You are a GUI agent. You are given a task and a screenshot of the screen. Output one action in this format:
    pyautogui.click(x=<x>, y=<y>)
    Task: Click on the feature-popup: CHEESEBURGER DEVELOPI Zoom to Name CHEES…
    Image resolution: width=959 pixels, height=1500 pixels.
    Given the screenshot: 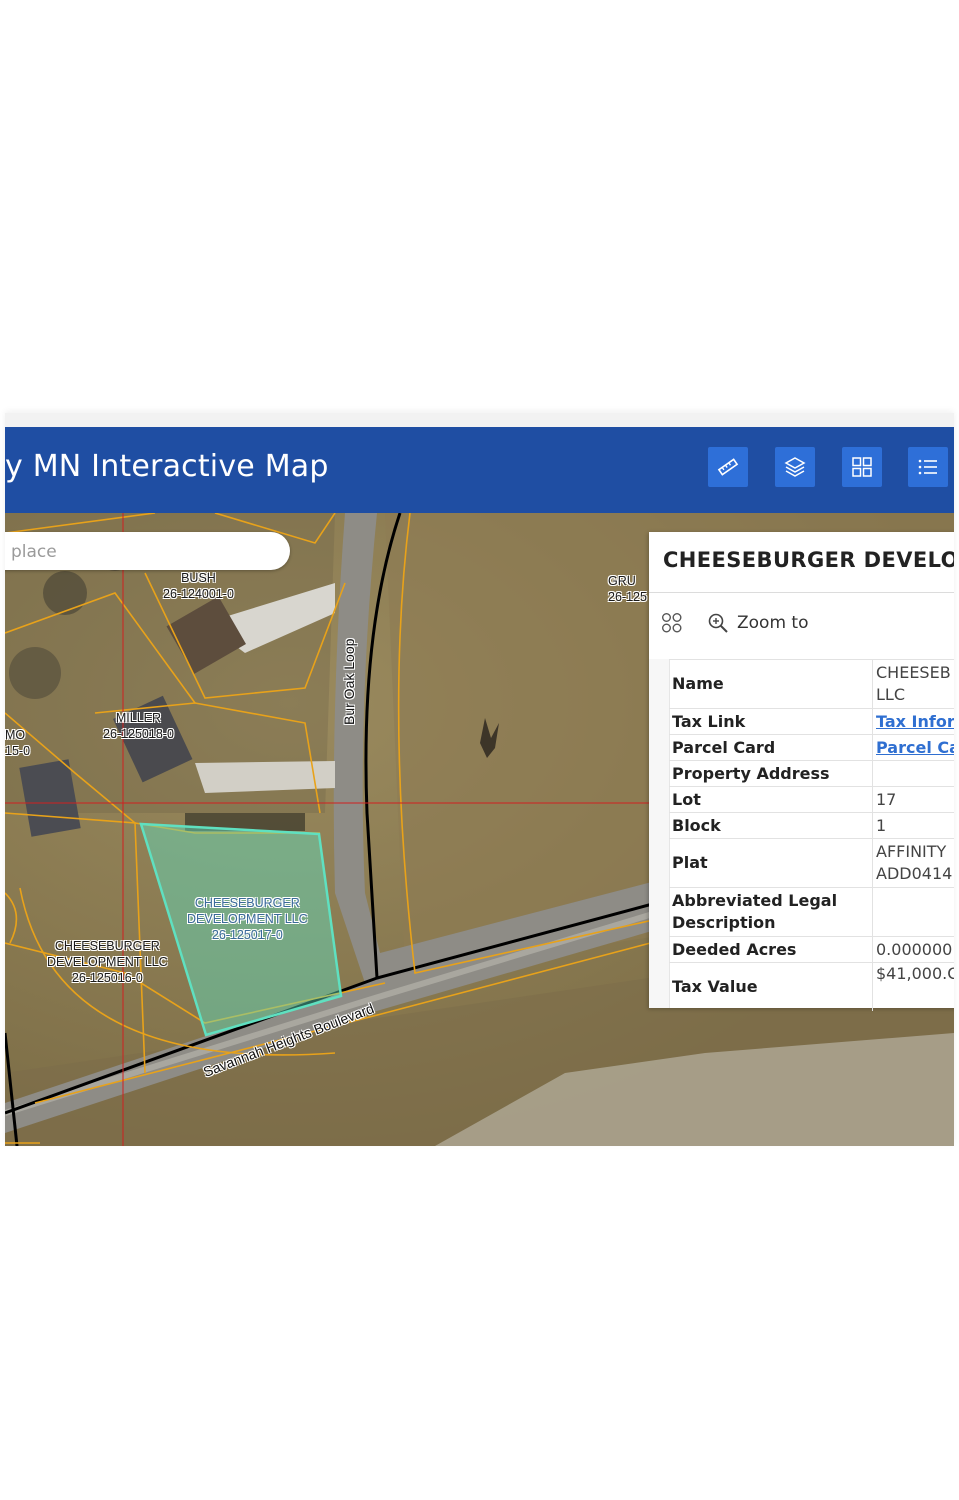 What is the action you would take?
    pyautogui.click(x=801, y=771)
    